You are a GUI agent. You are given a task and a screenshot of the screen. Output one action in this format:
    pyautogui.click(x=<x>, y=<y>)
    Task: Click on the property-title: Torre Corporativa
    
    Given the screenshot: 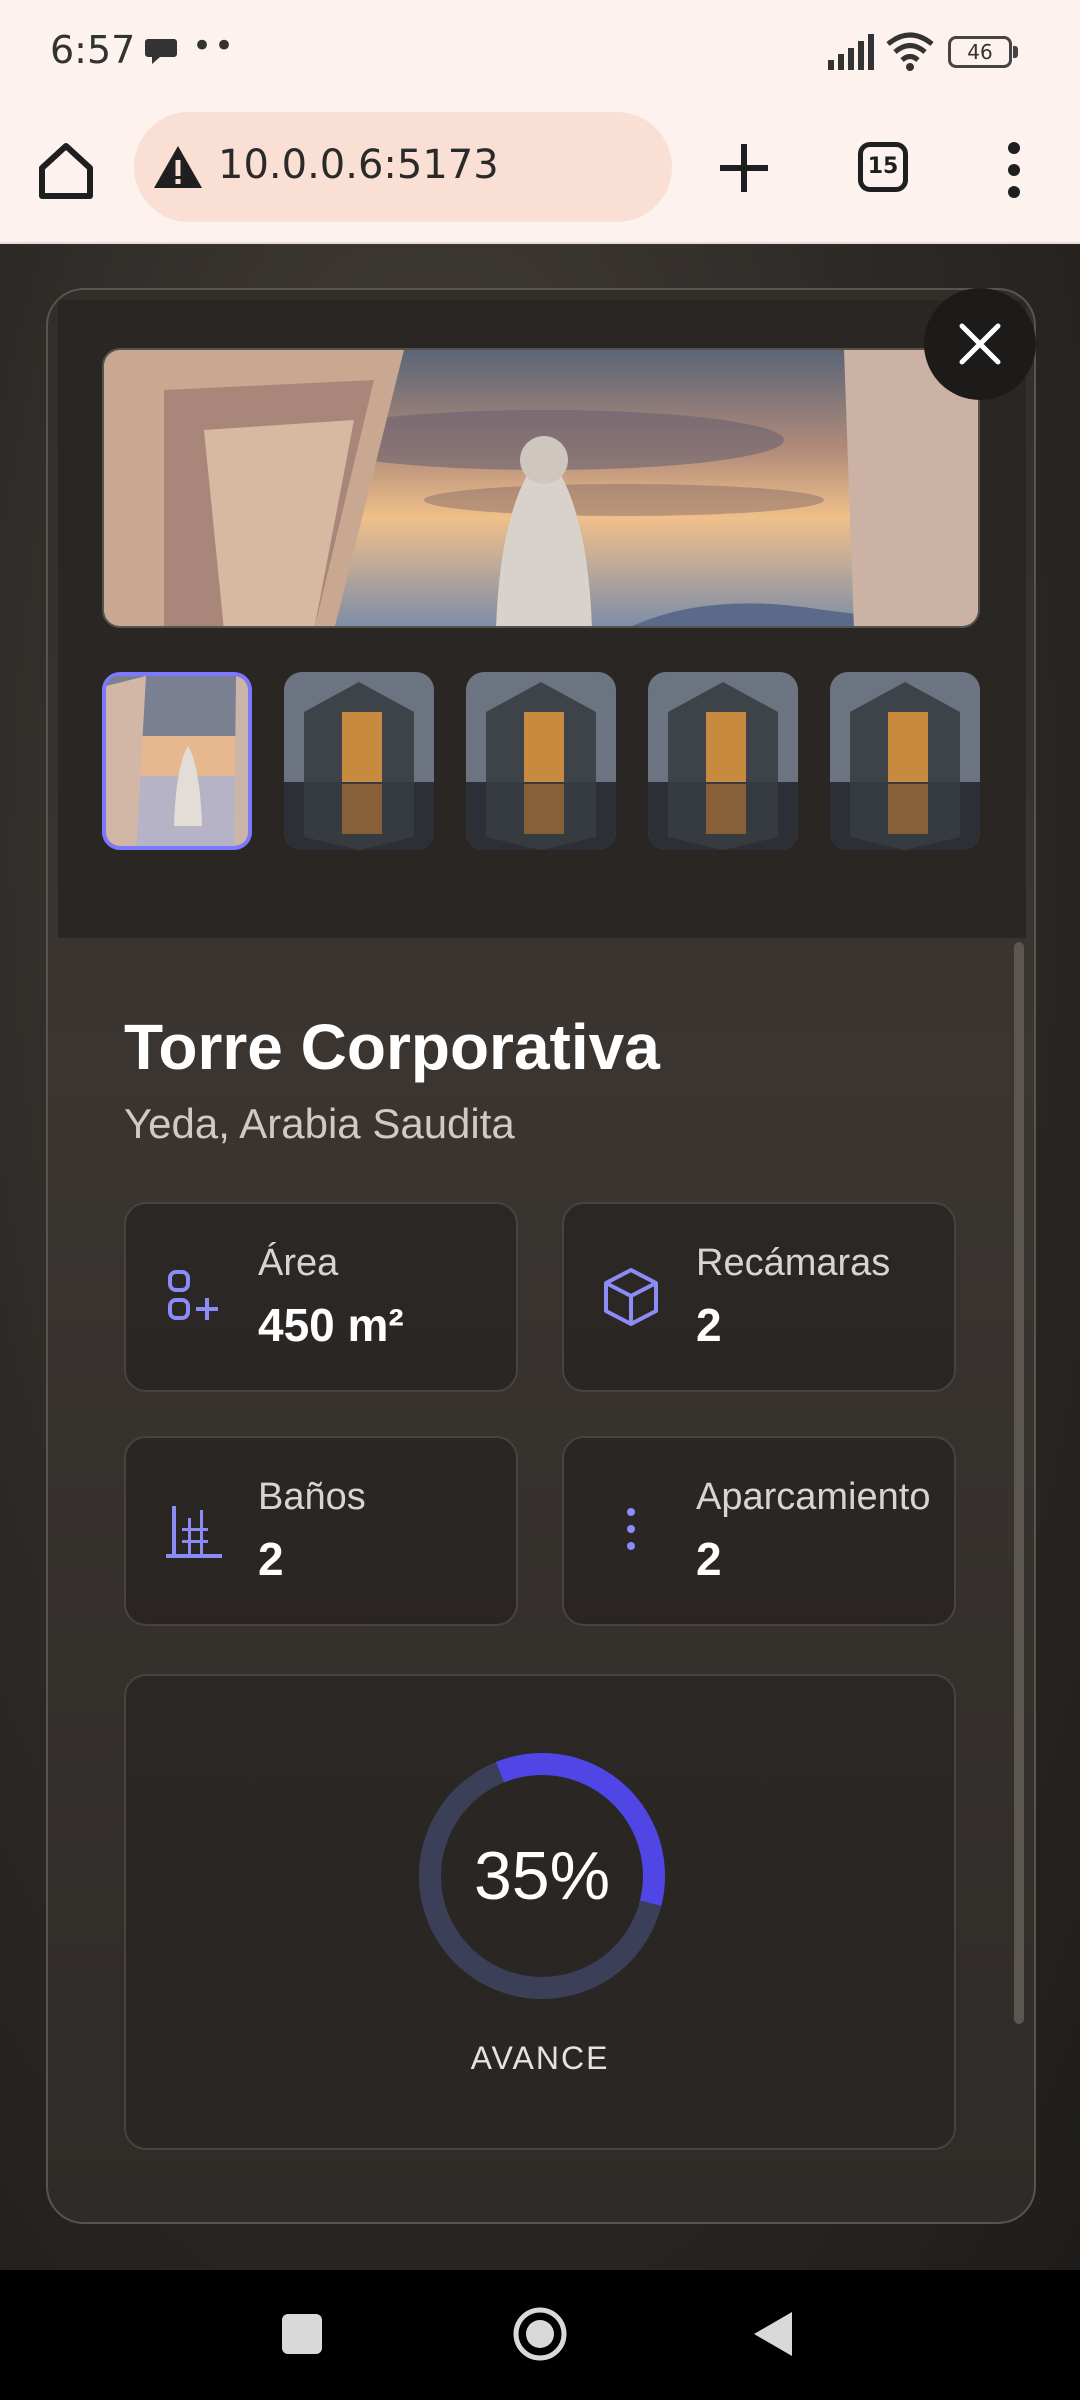 What is the action you would take?
    pyautogui.click(x=392, y=1047)
    